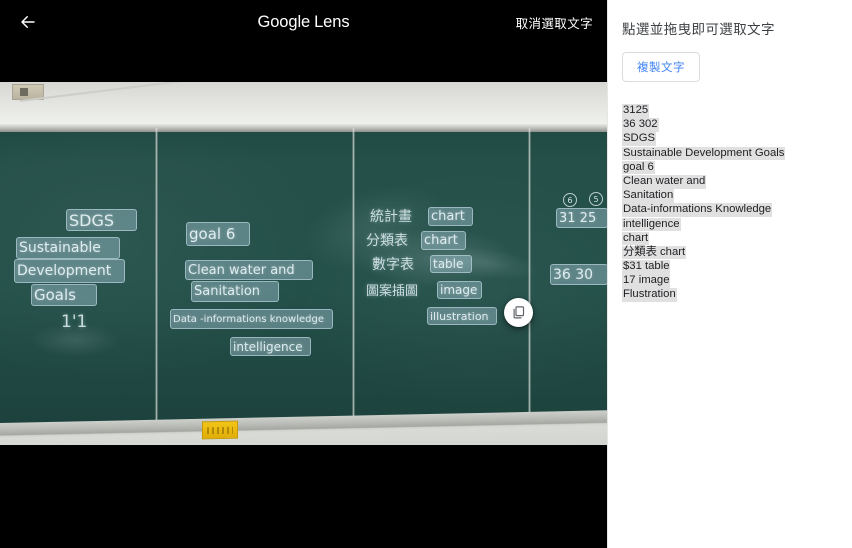 The width and height of the screenshot is (852, 548). What do you see at coordinates (554, 22) in the screenshot?
I see `cancel-text-selection-button: 取消選取文字` at bounding box center [554, 22].